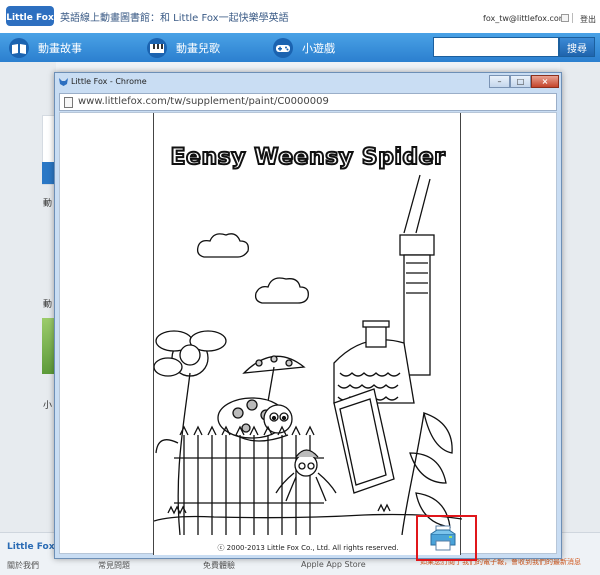 The height and width of the screenshot is (575, 600). Describe the element at coordinates (63, 82) in the screenshot. I see `fox-icon` at that location.